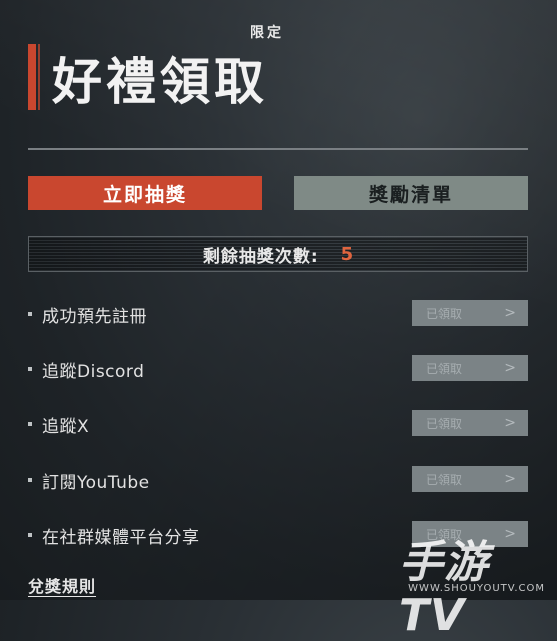  Describe the element at coordinates (278, 535) in the screenshot. I see `task-row-share: 在社群媒體平台分享 已領取 >` at that location.